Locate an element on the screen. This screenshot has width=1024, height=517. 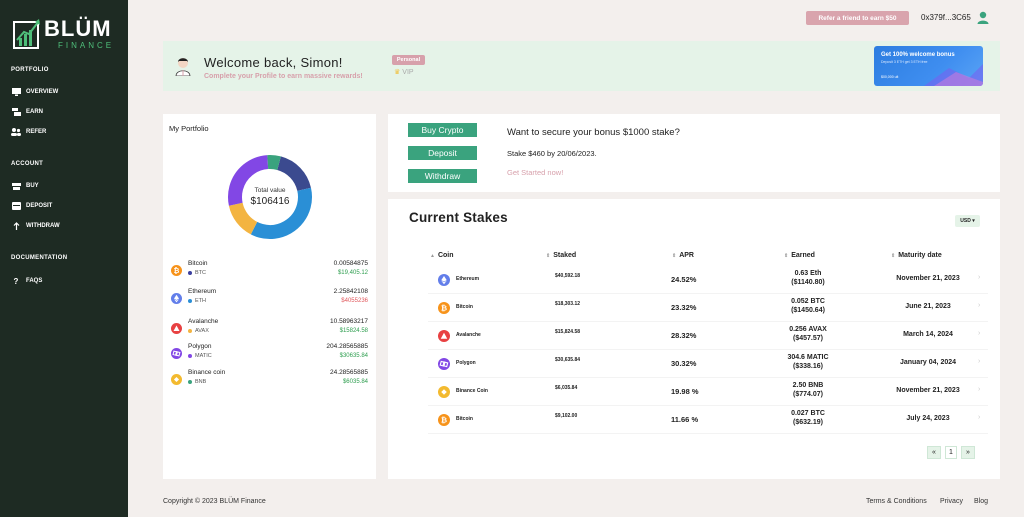
asset-row-binance: Binance coin BNB 24.28565885 $6035.84 is located at coordinates (269, 380).